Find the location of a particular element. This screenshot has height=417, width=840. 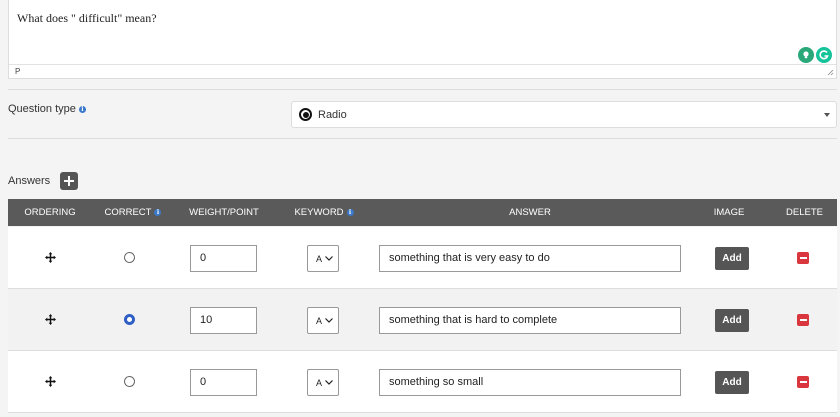

col-correct: CORRECT i is located at coordinates (133, 212).